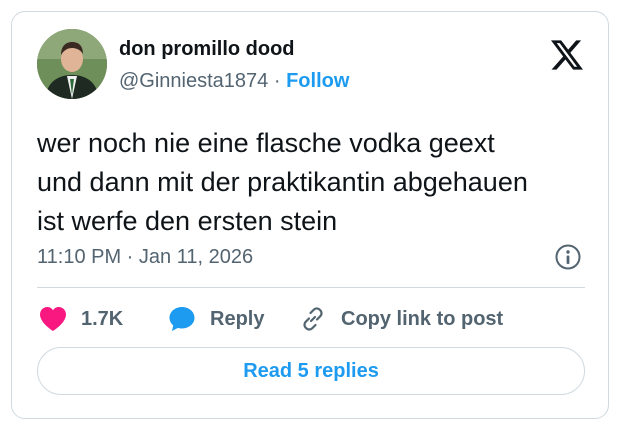 The height and width of the screenshot is (430, 620). I want to click on link-icon, so click(313, 319).